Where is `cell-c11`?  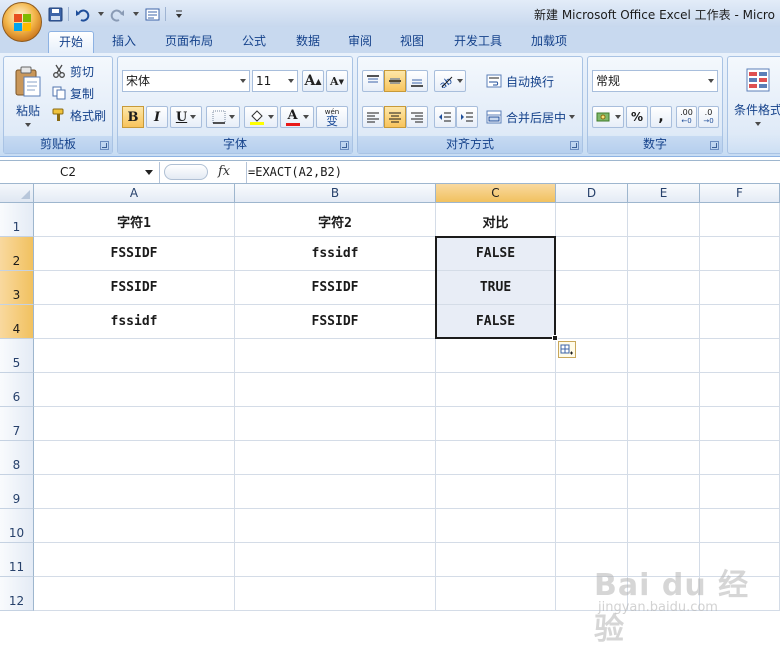
cell-c11 is located at coordinates (496, 560).